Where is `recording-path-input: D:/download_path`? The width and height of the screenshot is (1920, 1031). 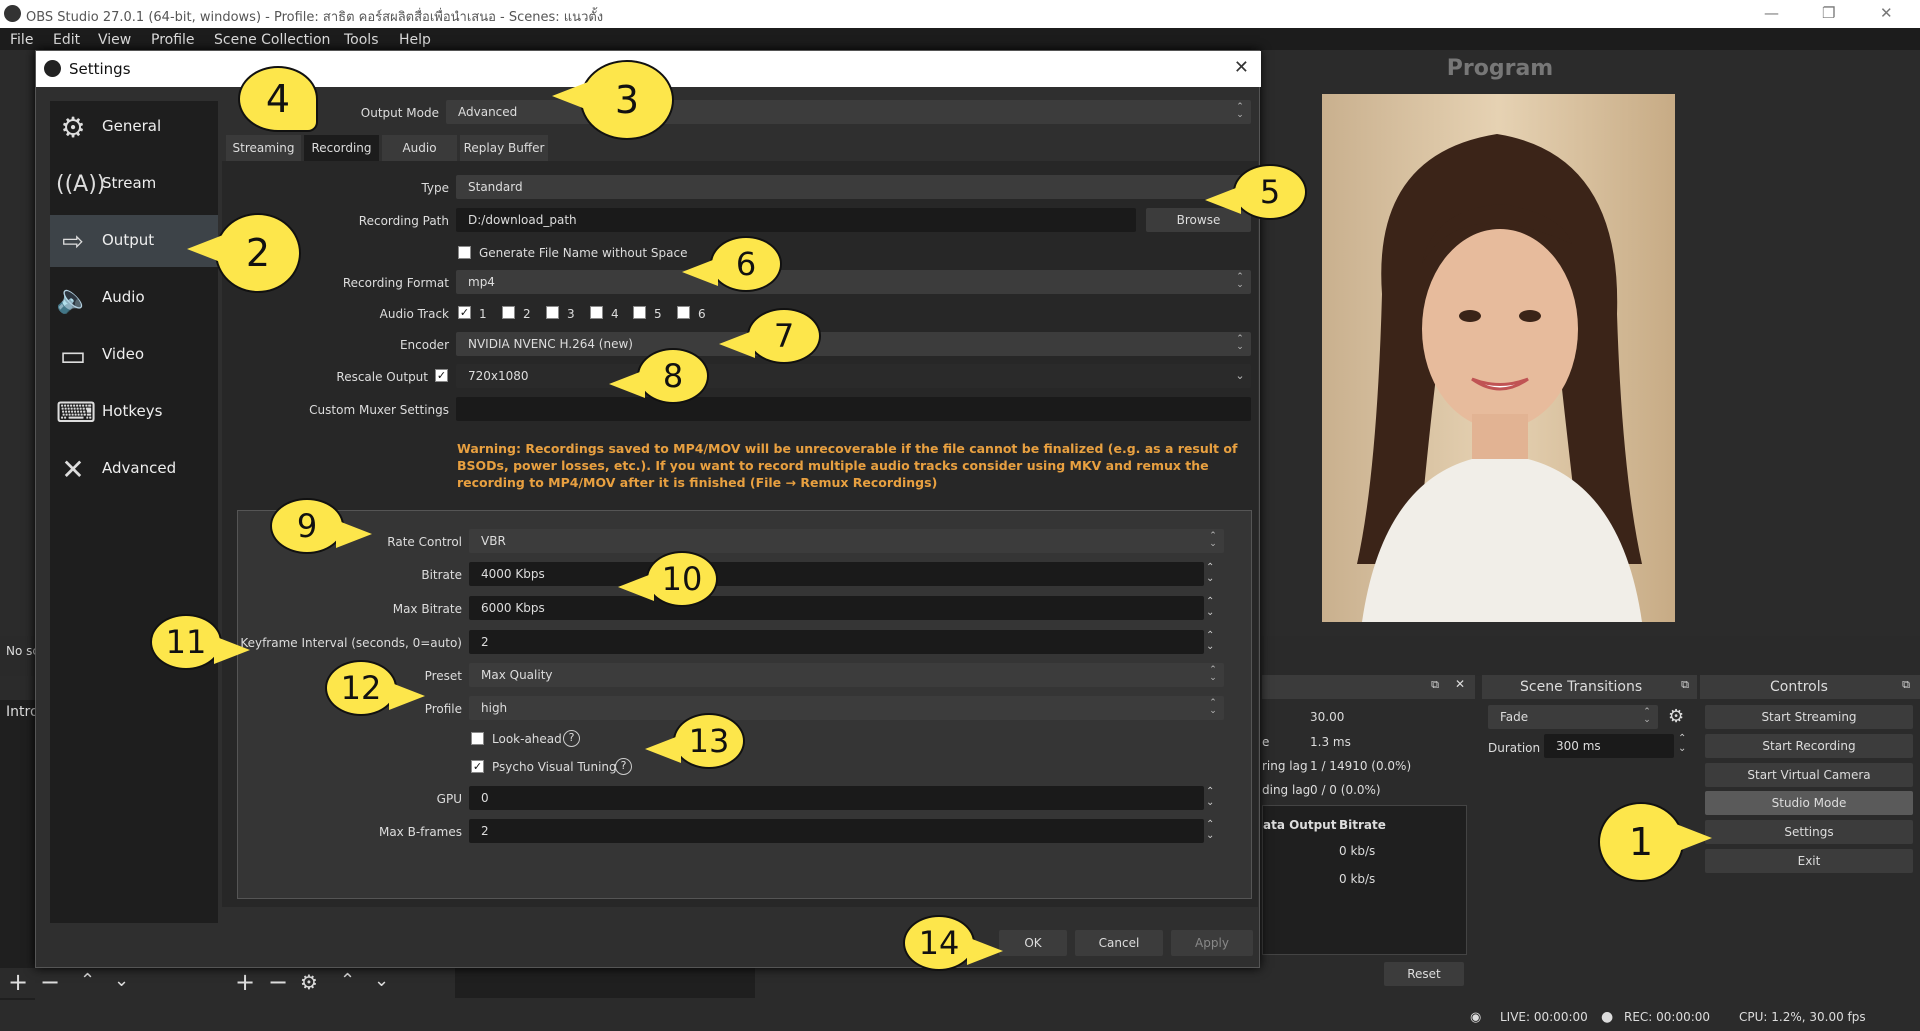
recording-path-input: D:/download_path is located at coordinates (796, 220).